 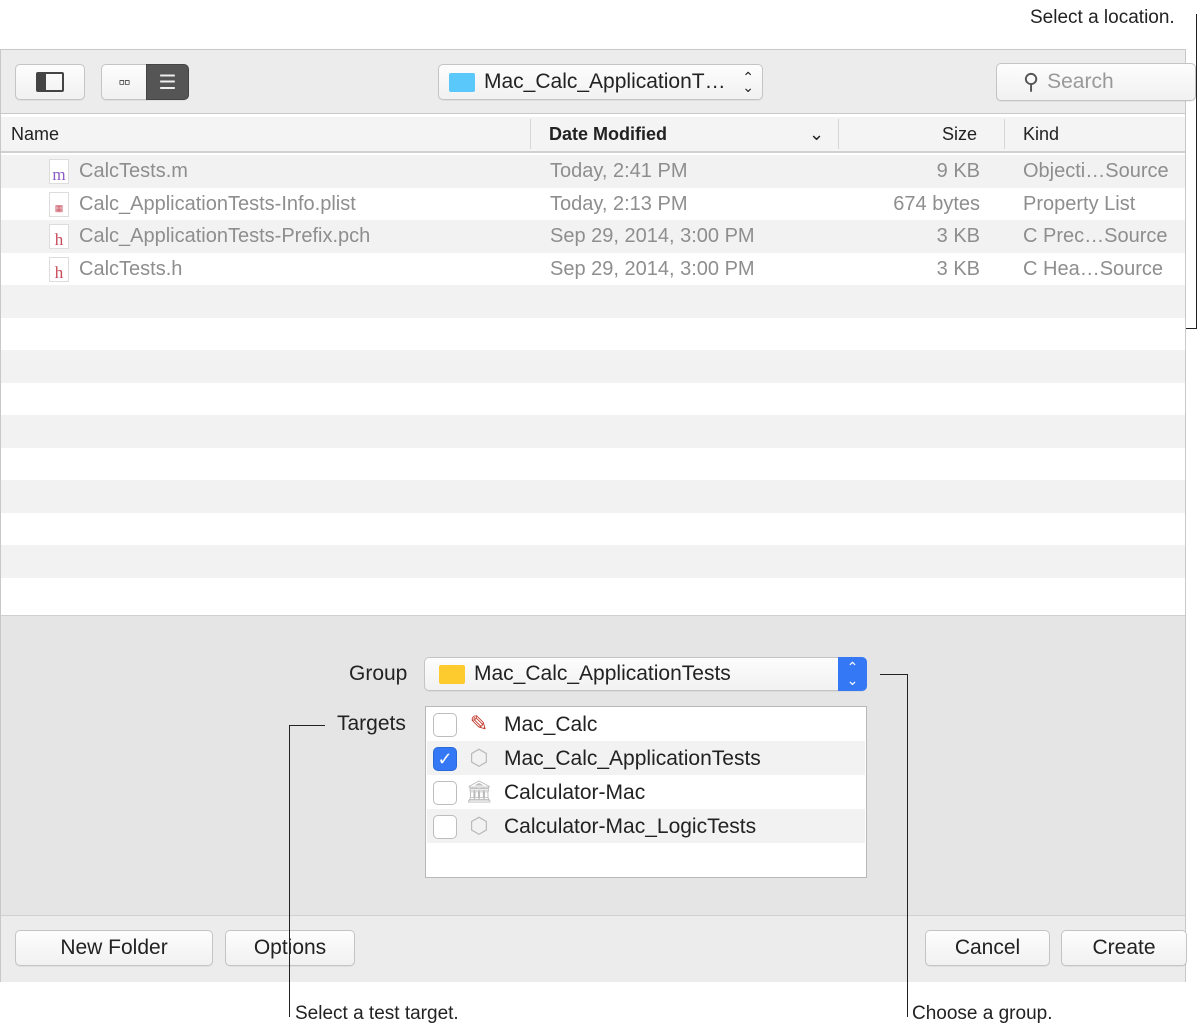 What do you see at coordinates (1096, 171) in the screenshot?
I see `file-kind: Objecti…Source` at bounding box center [1096, 171].